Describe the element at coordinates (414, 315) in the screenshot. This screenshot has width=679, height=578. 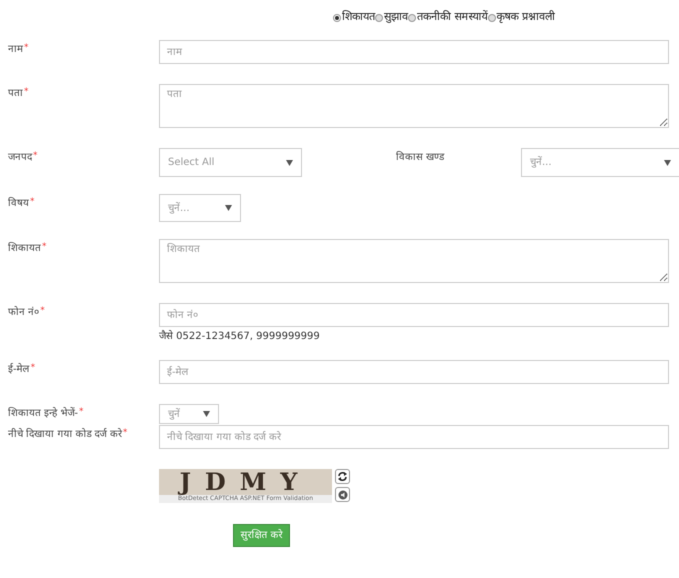
I see `input-field: फोन नं०` at that location.